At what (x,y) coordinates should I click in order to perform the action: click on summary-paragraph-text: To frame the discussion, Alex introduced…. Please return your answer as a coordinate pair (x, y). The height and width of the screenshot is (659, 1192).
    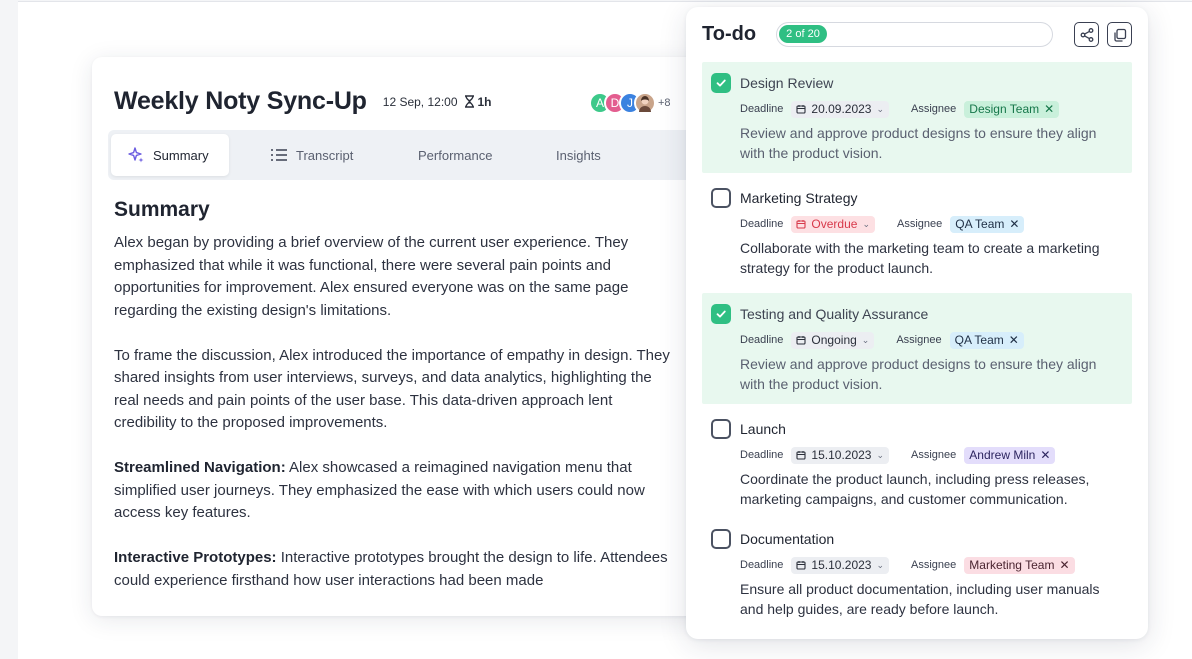
    Looking at the image, I should click on (392, 389).